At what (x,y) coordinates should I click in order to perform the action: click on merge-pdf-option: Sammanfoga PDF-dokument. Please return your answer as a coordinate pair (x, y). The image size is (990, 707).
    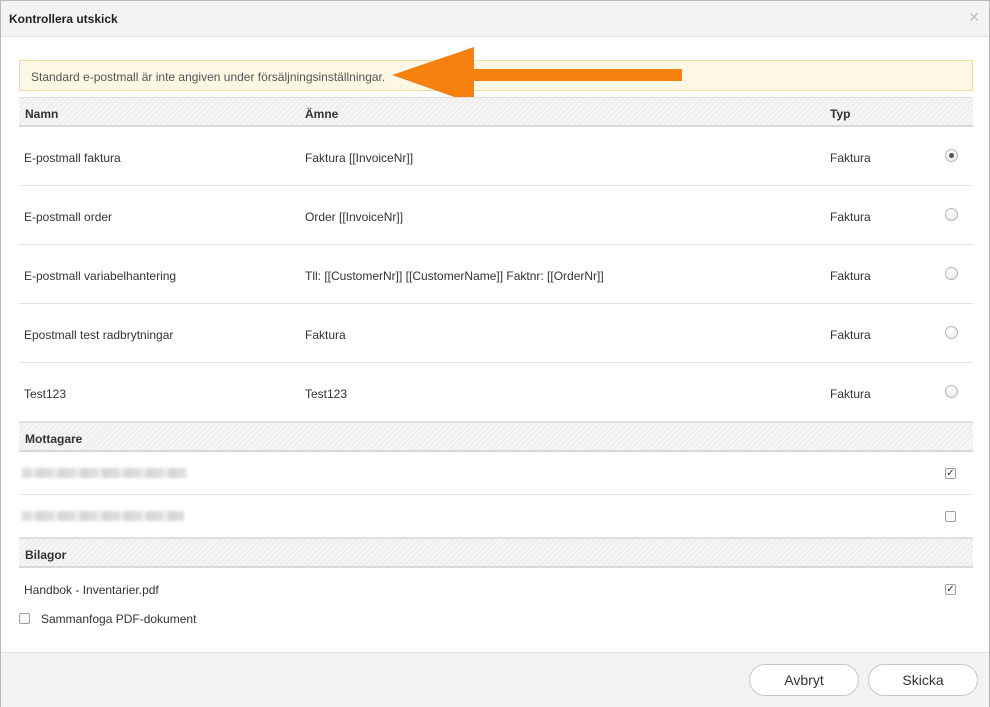
    Looking at the image, I should click on (496, 625).